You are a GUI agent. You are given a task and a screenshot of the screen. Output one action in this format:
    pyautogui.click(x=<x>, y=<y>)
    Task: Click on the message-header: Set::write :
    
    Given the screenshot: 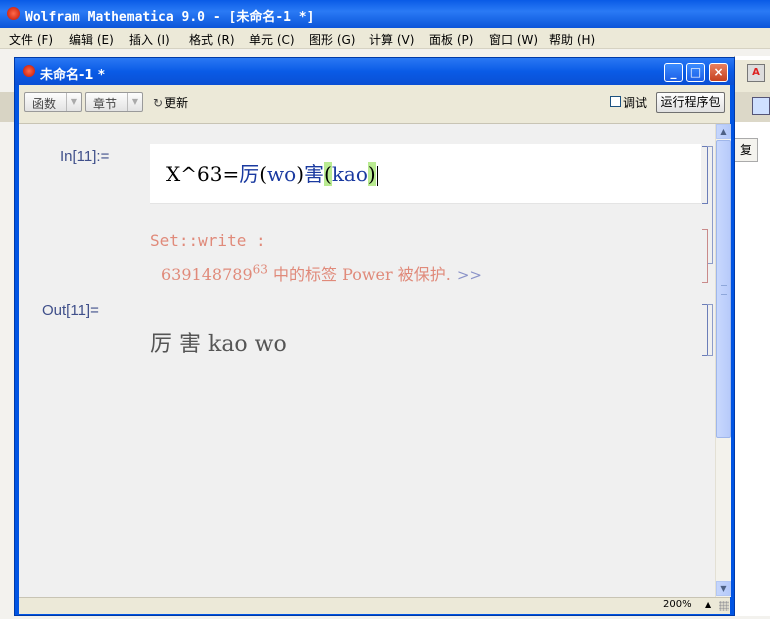 What is the action you would take?
    pyautogui.click(x=208, y=240)
    